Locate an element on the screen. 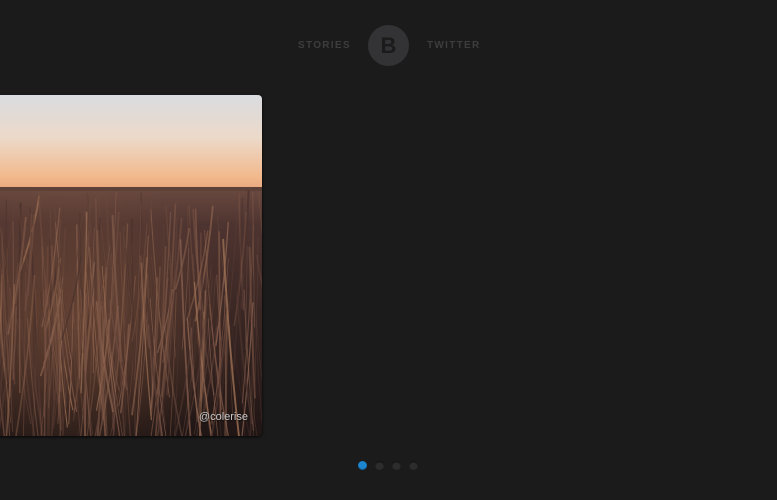  logo: B is located at coordinates (388, 45).